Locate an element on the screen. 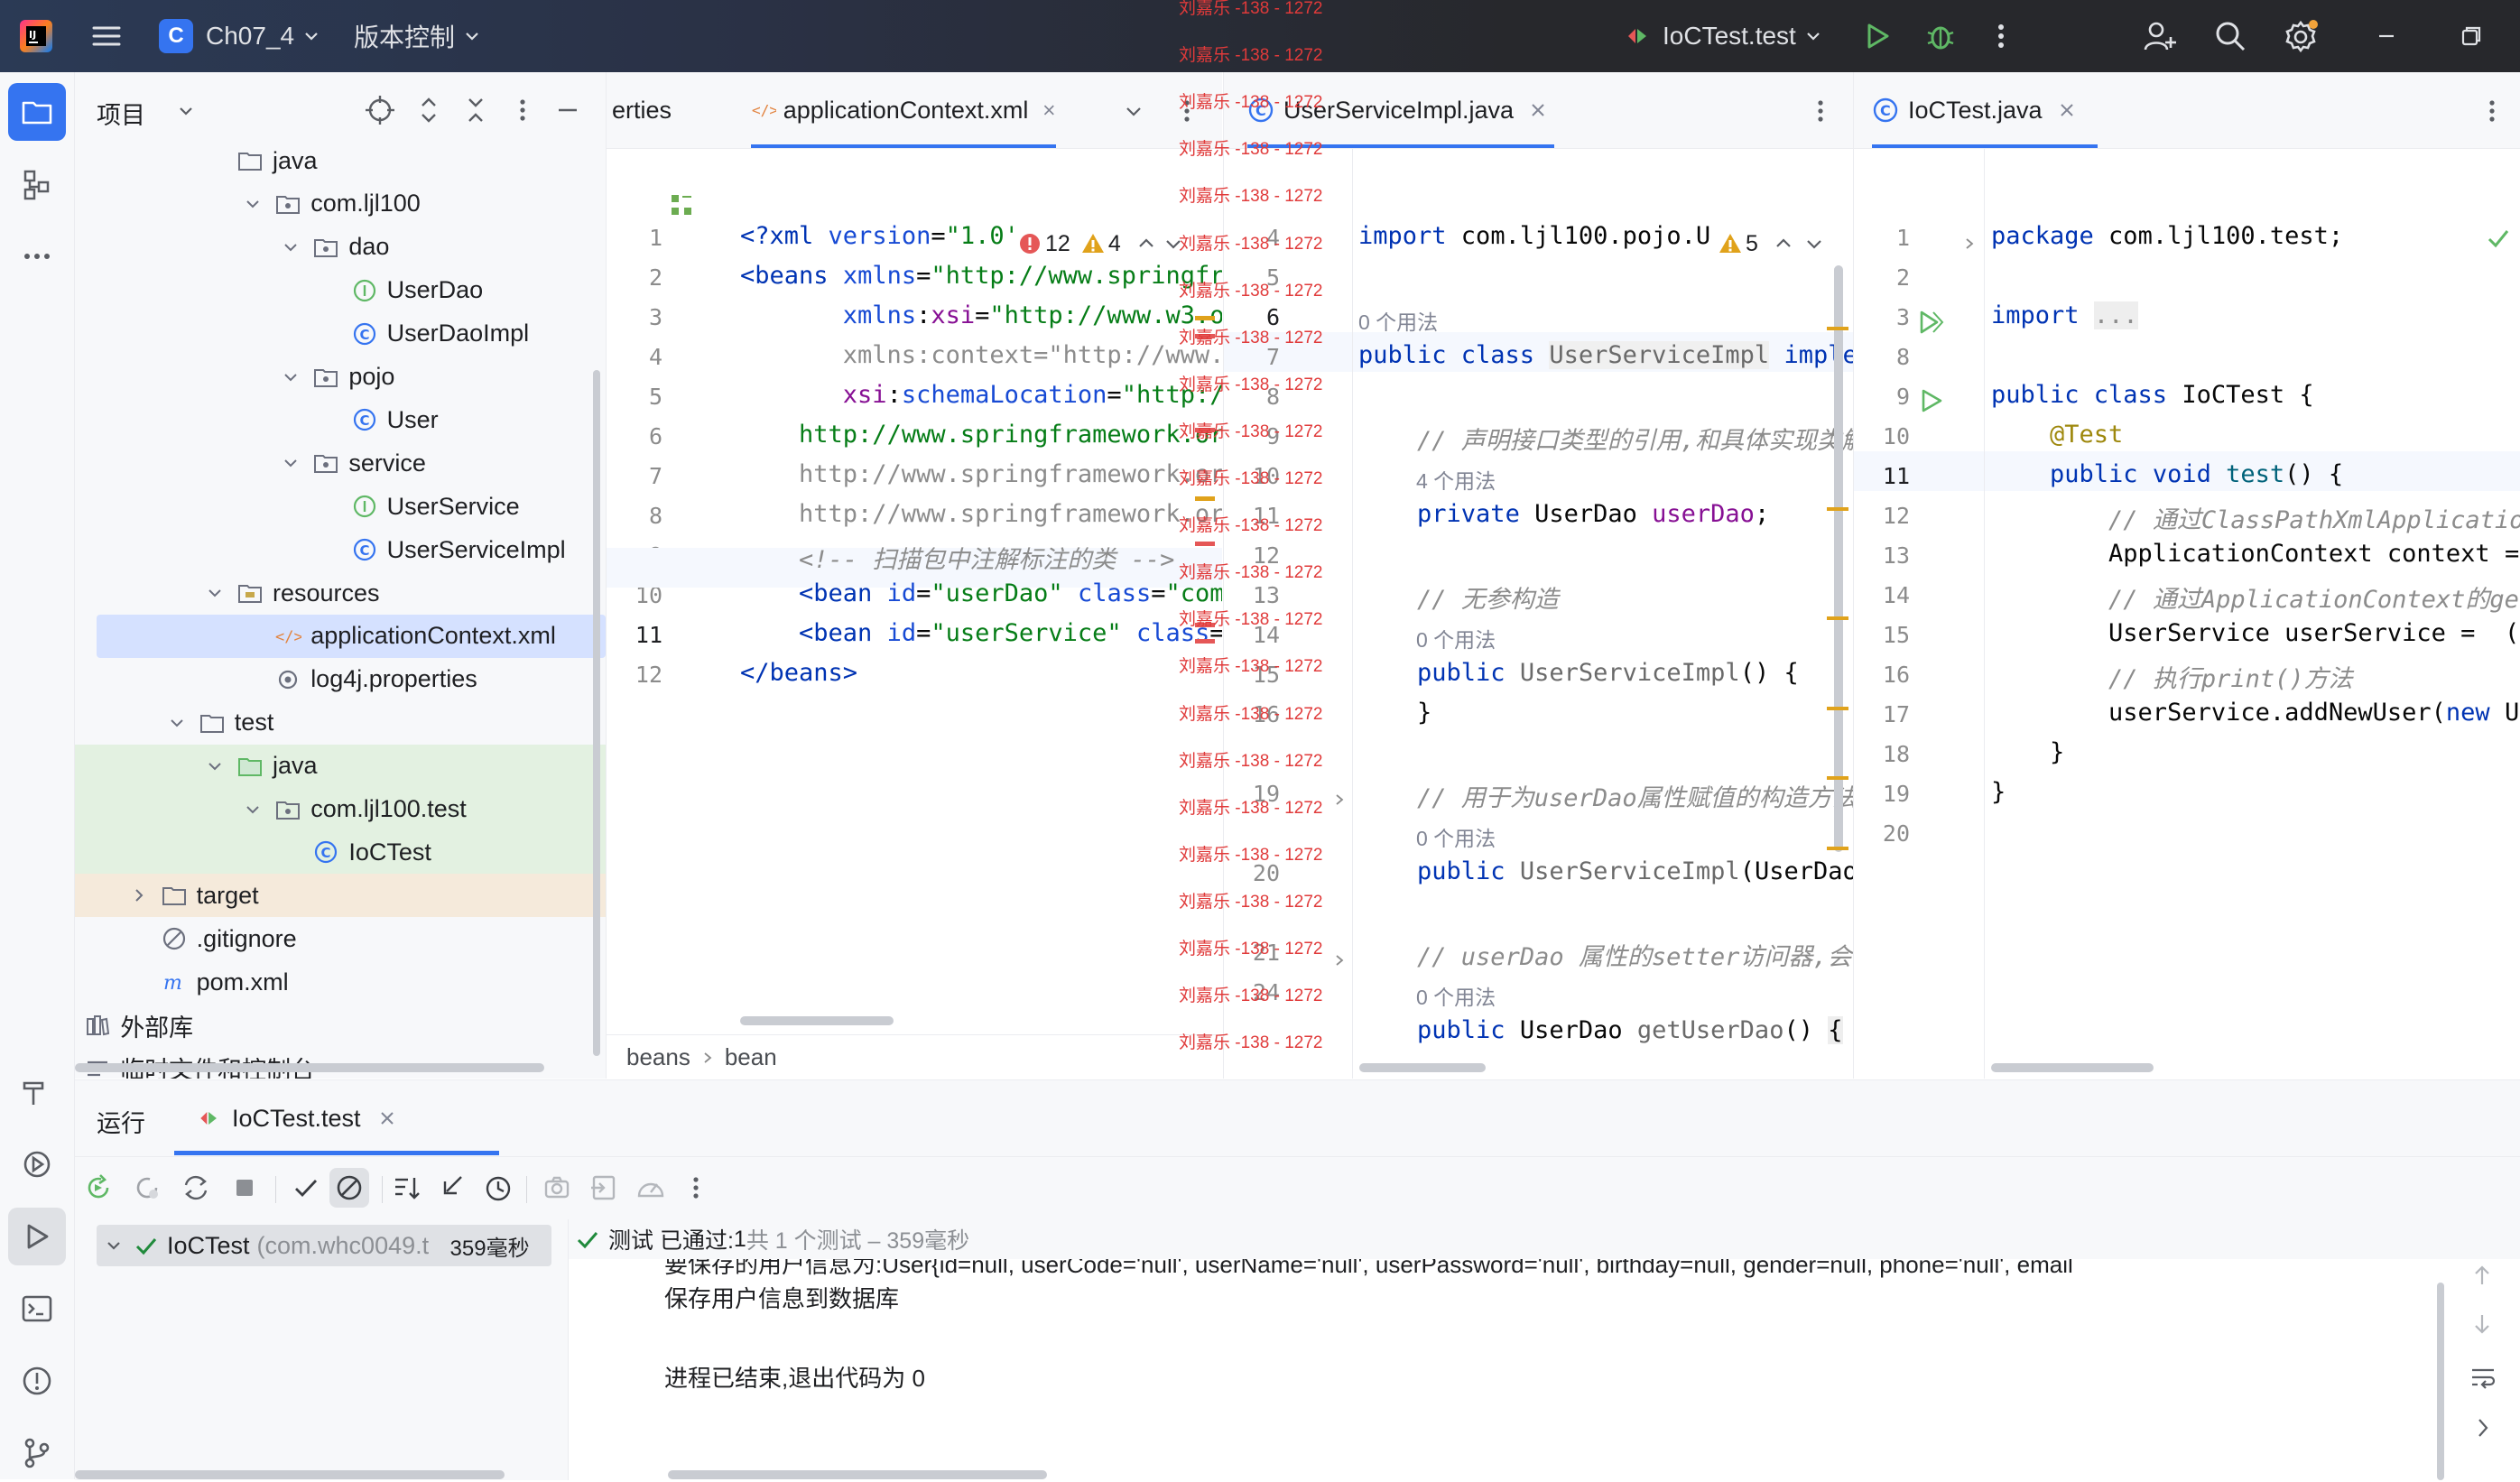  code-line: // 用于为userDao属性赋值的构造方法 is located at coordinates (1605, 795).